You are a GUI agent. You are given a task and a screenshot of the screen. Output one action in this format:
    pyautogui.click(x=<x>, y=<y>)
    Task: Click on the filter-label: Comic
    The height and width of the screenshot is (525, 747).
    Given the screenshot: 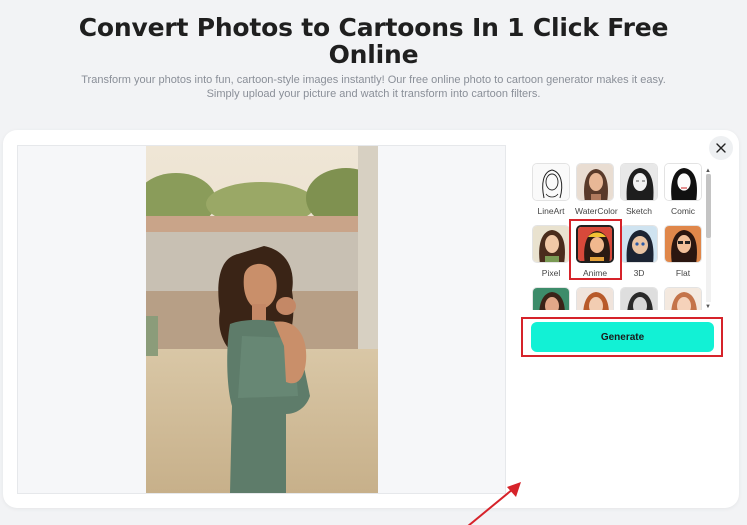 What is the action you would take?
    pyautogui.click(x=683, y=211)
    